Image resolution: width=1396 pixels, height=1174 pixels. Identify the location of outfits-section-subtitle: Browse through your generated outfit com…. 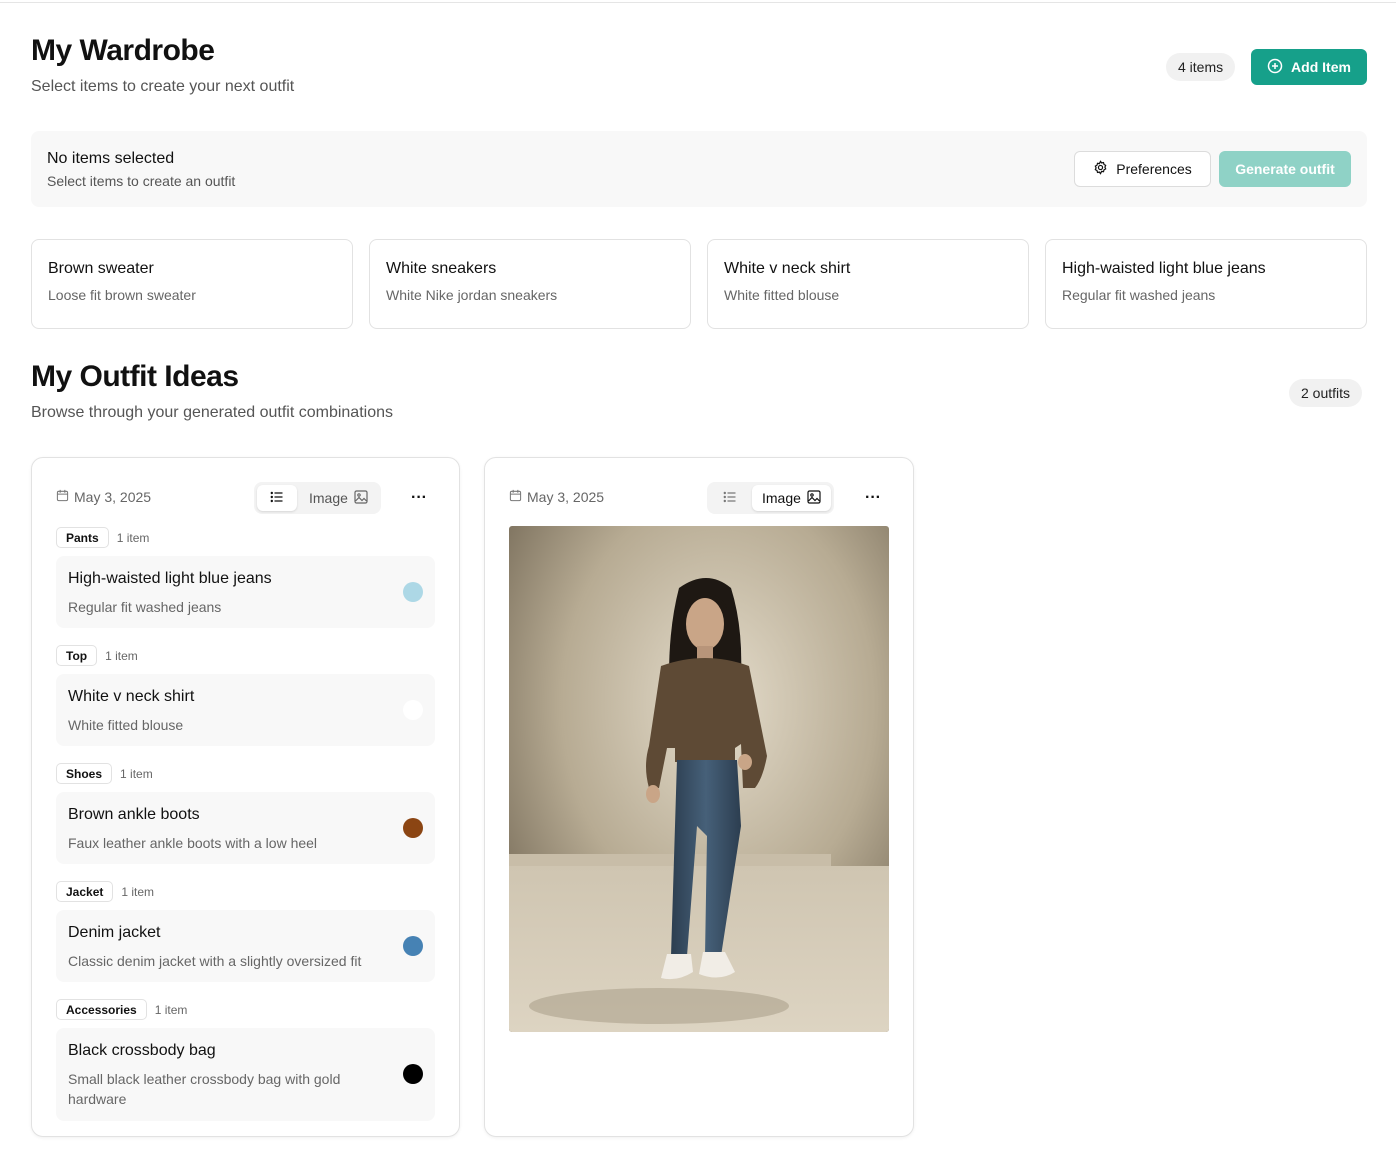
(212, 412).